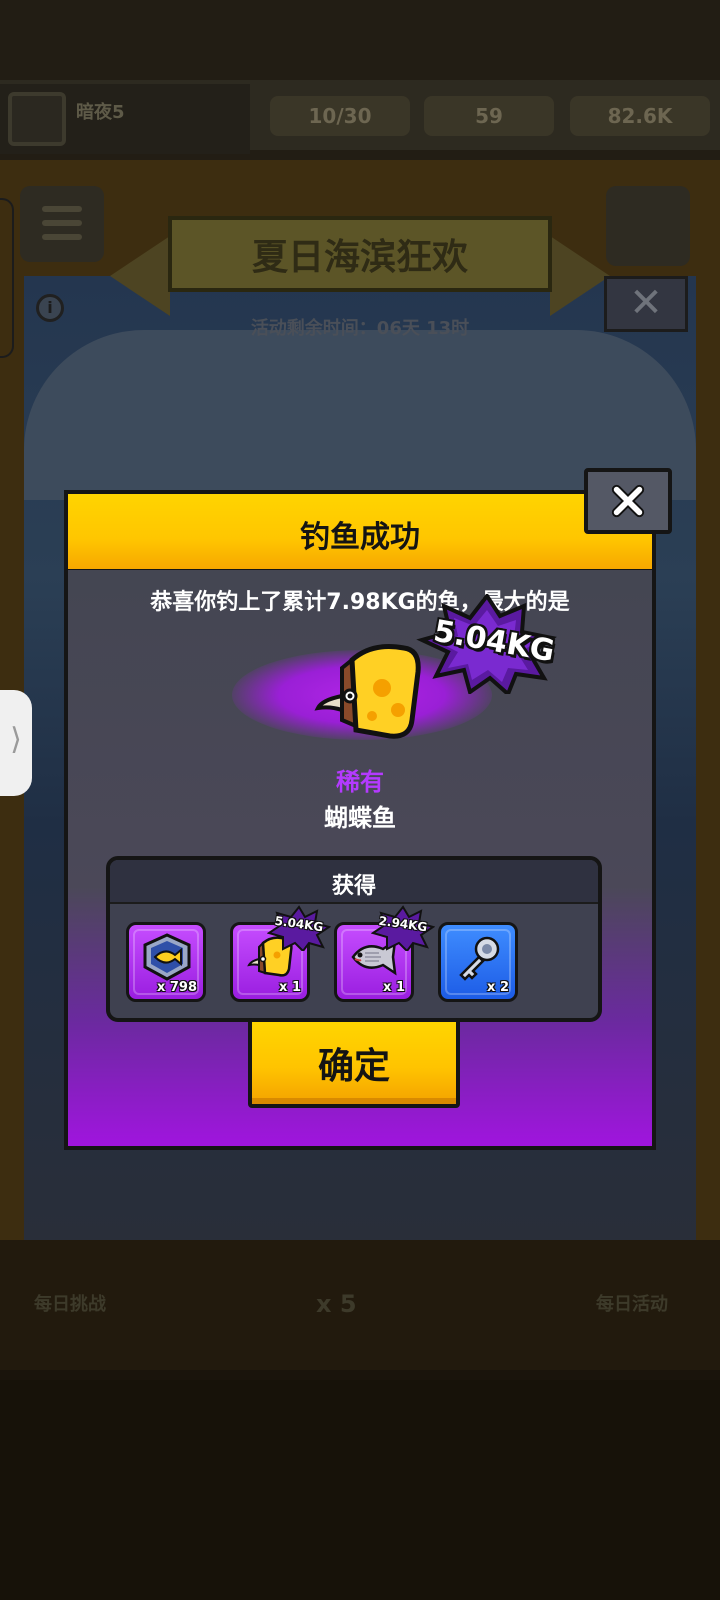 The height and width of the screenshot is (1600, 720). What do you see at coordinates (648, 226) in the screenshot?
I see `shield-icon` at bounding box center [648, 226].